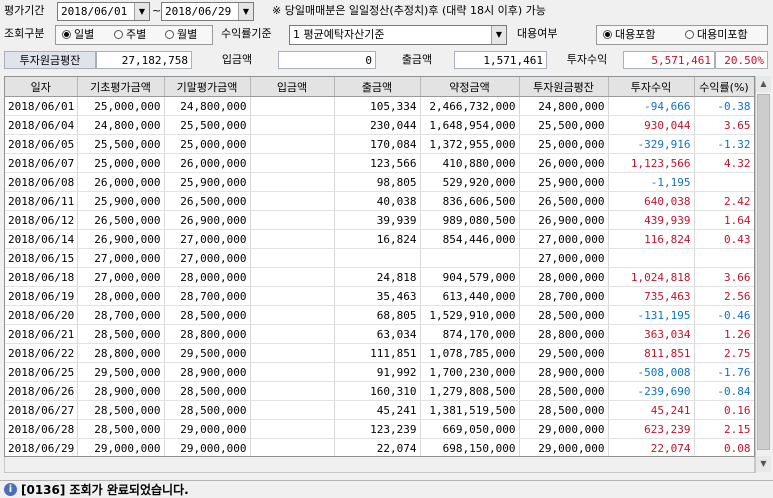  Describe the element at coordinates (121, 239) in the screenshot. I see `table-cell: 26,900,000` at that location.